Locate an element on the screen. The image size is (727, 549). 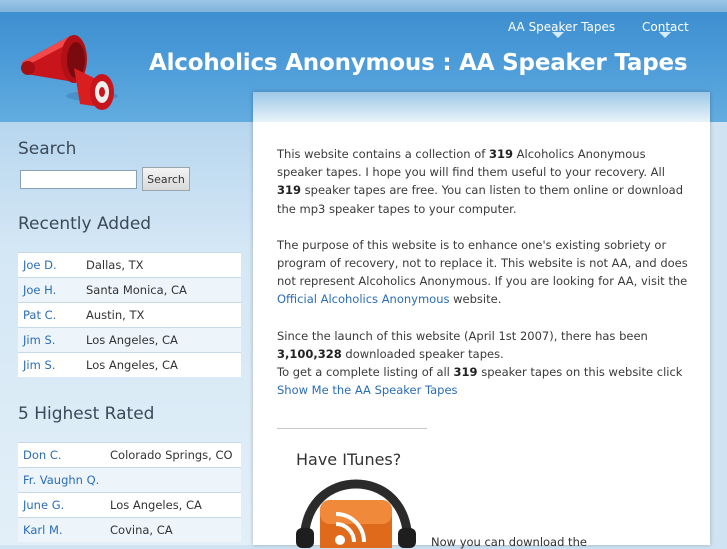
table-row: June G. Los Angeles, CA is located at coordinates (129, 504).